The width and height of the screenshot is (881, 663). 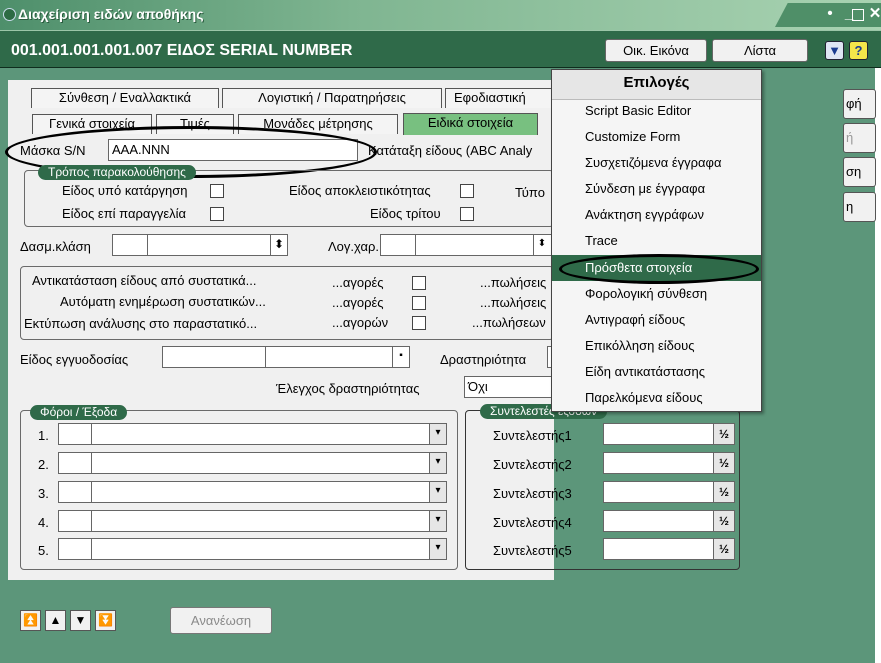 What do you see at coordinates (43, 464) in the screenshot?
I see `tax-row-label-2: 2.` at bounding box center [43, 464].